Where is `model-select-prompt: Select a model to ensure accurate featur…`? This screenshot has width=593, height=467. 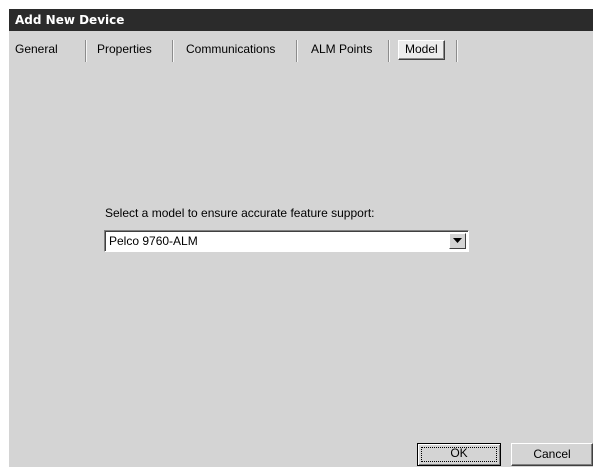
model-select-prompt: Select a model to ensure accurate featur… is located at coordinates (240, 213).